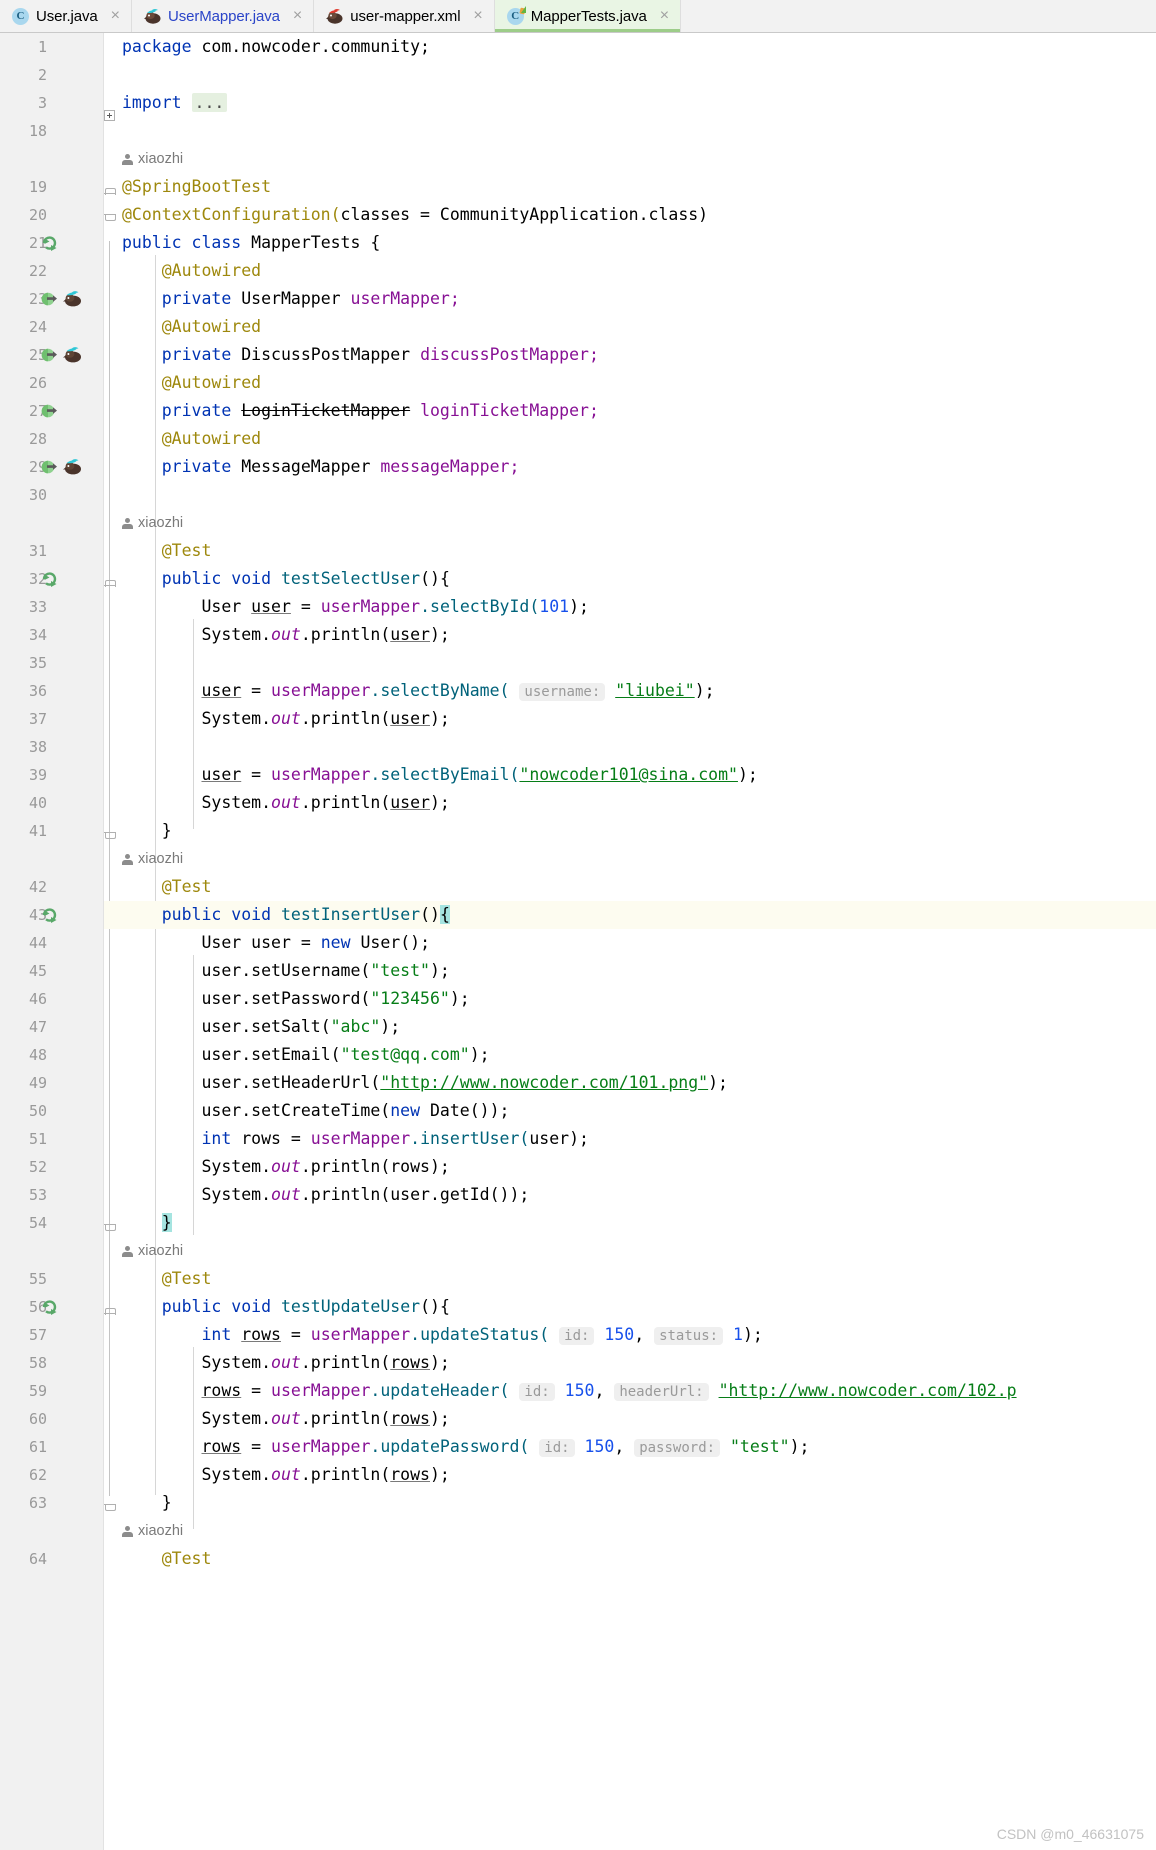 The height and width of the screenshot is (1850, 1156). Describe the element at coordinates (51, 271) in the screenshot. I see `gutter-row: 22` at that location.